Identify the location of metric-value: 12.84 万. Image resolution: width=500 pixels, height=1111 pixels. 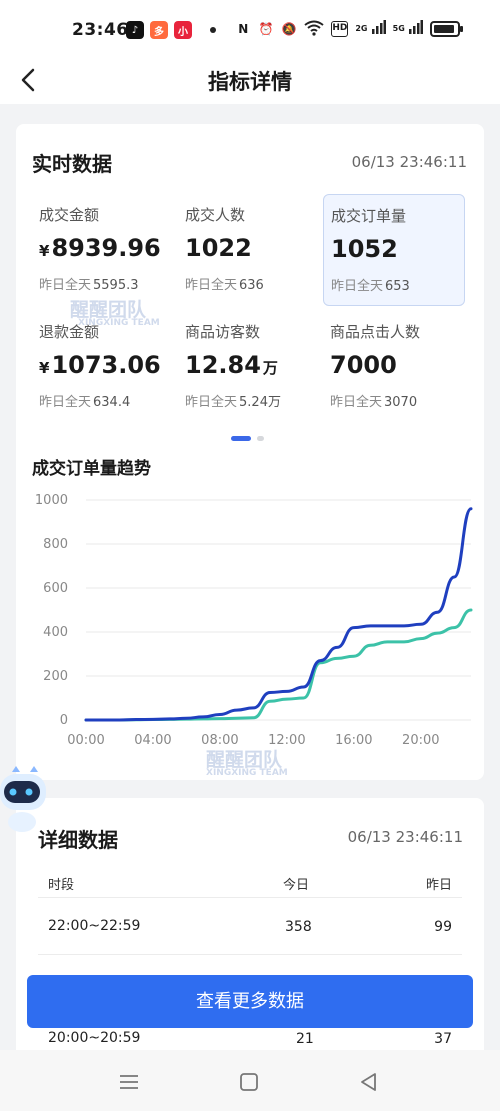
(252, 368).